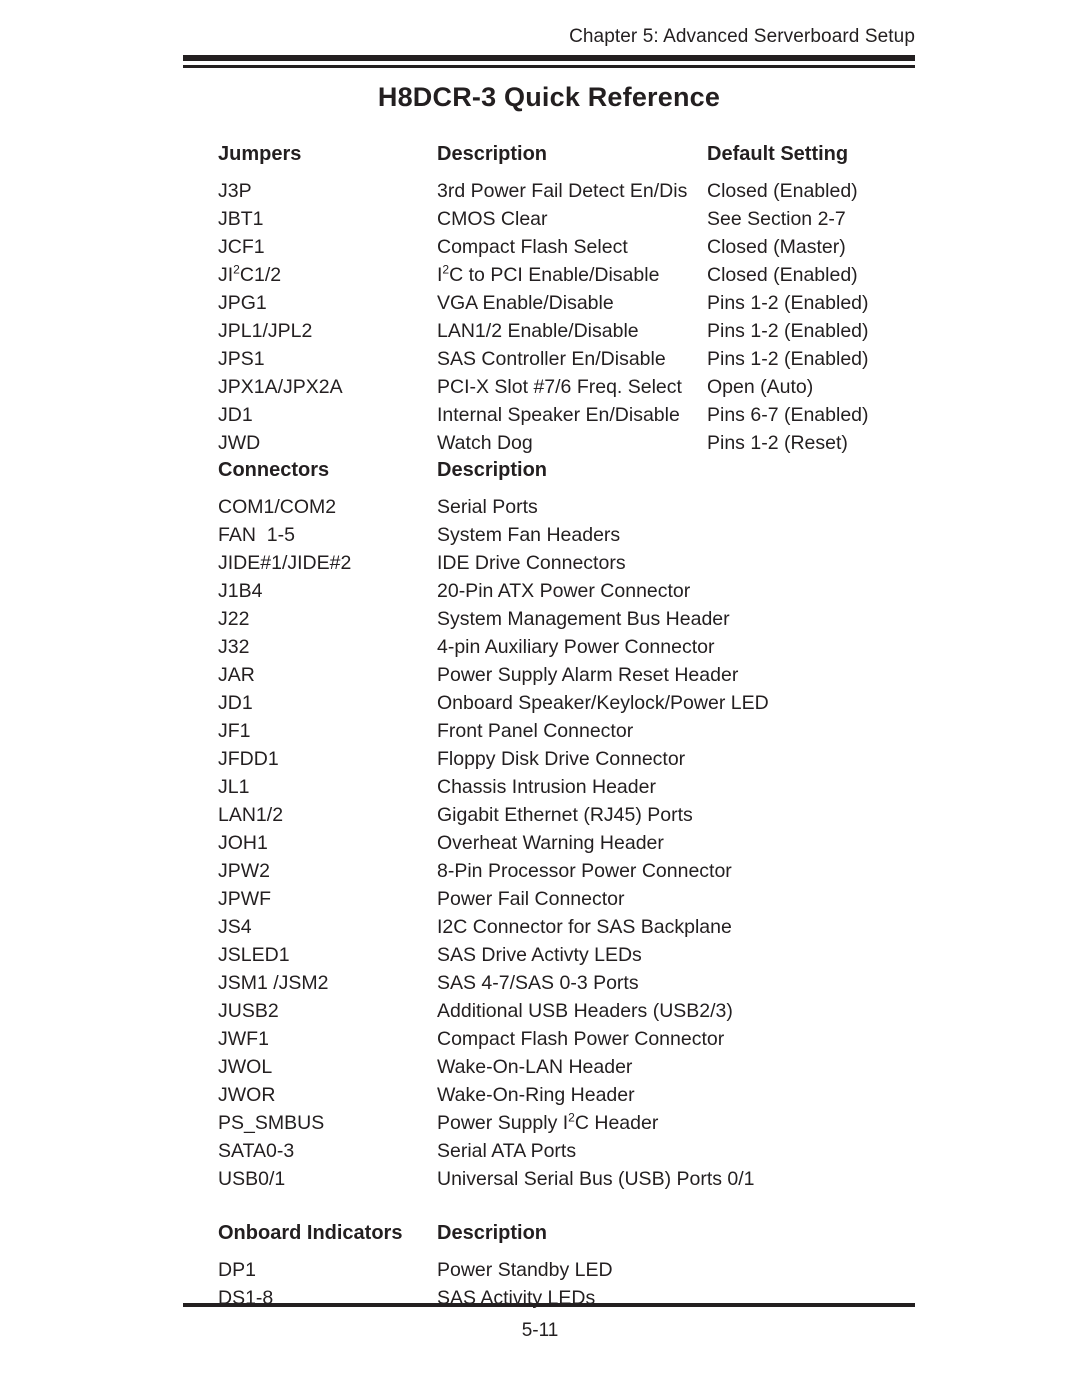 The width and height of the screenshot is (1080, 1397). I want to click on row-key: LAN1/2, so click(251, 815).